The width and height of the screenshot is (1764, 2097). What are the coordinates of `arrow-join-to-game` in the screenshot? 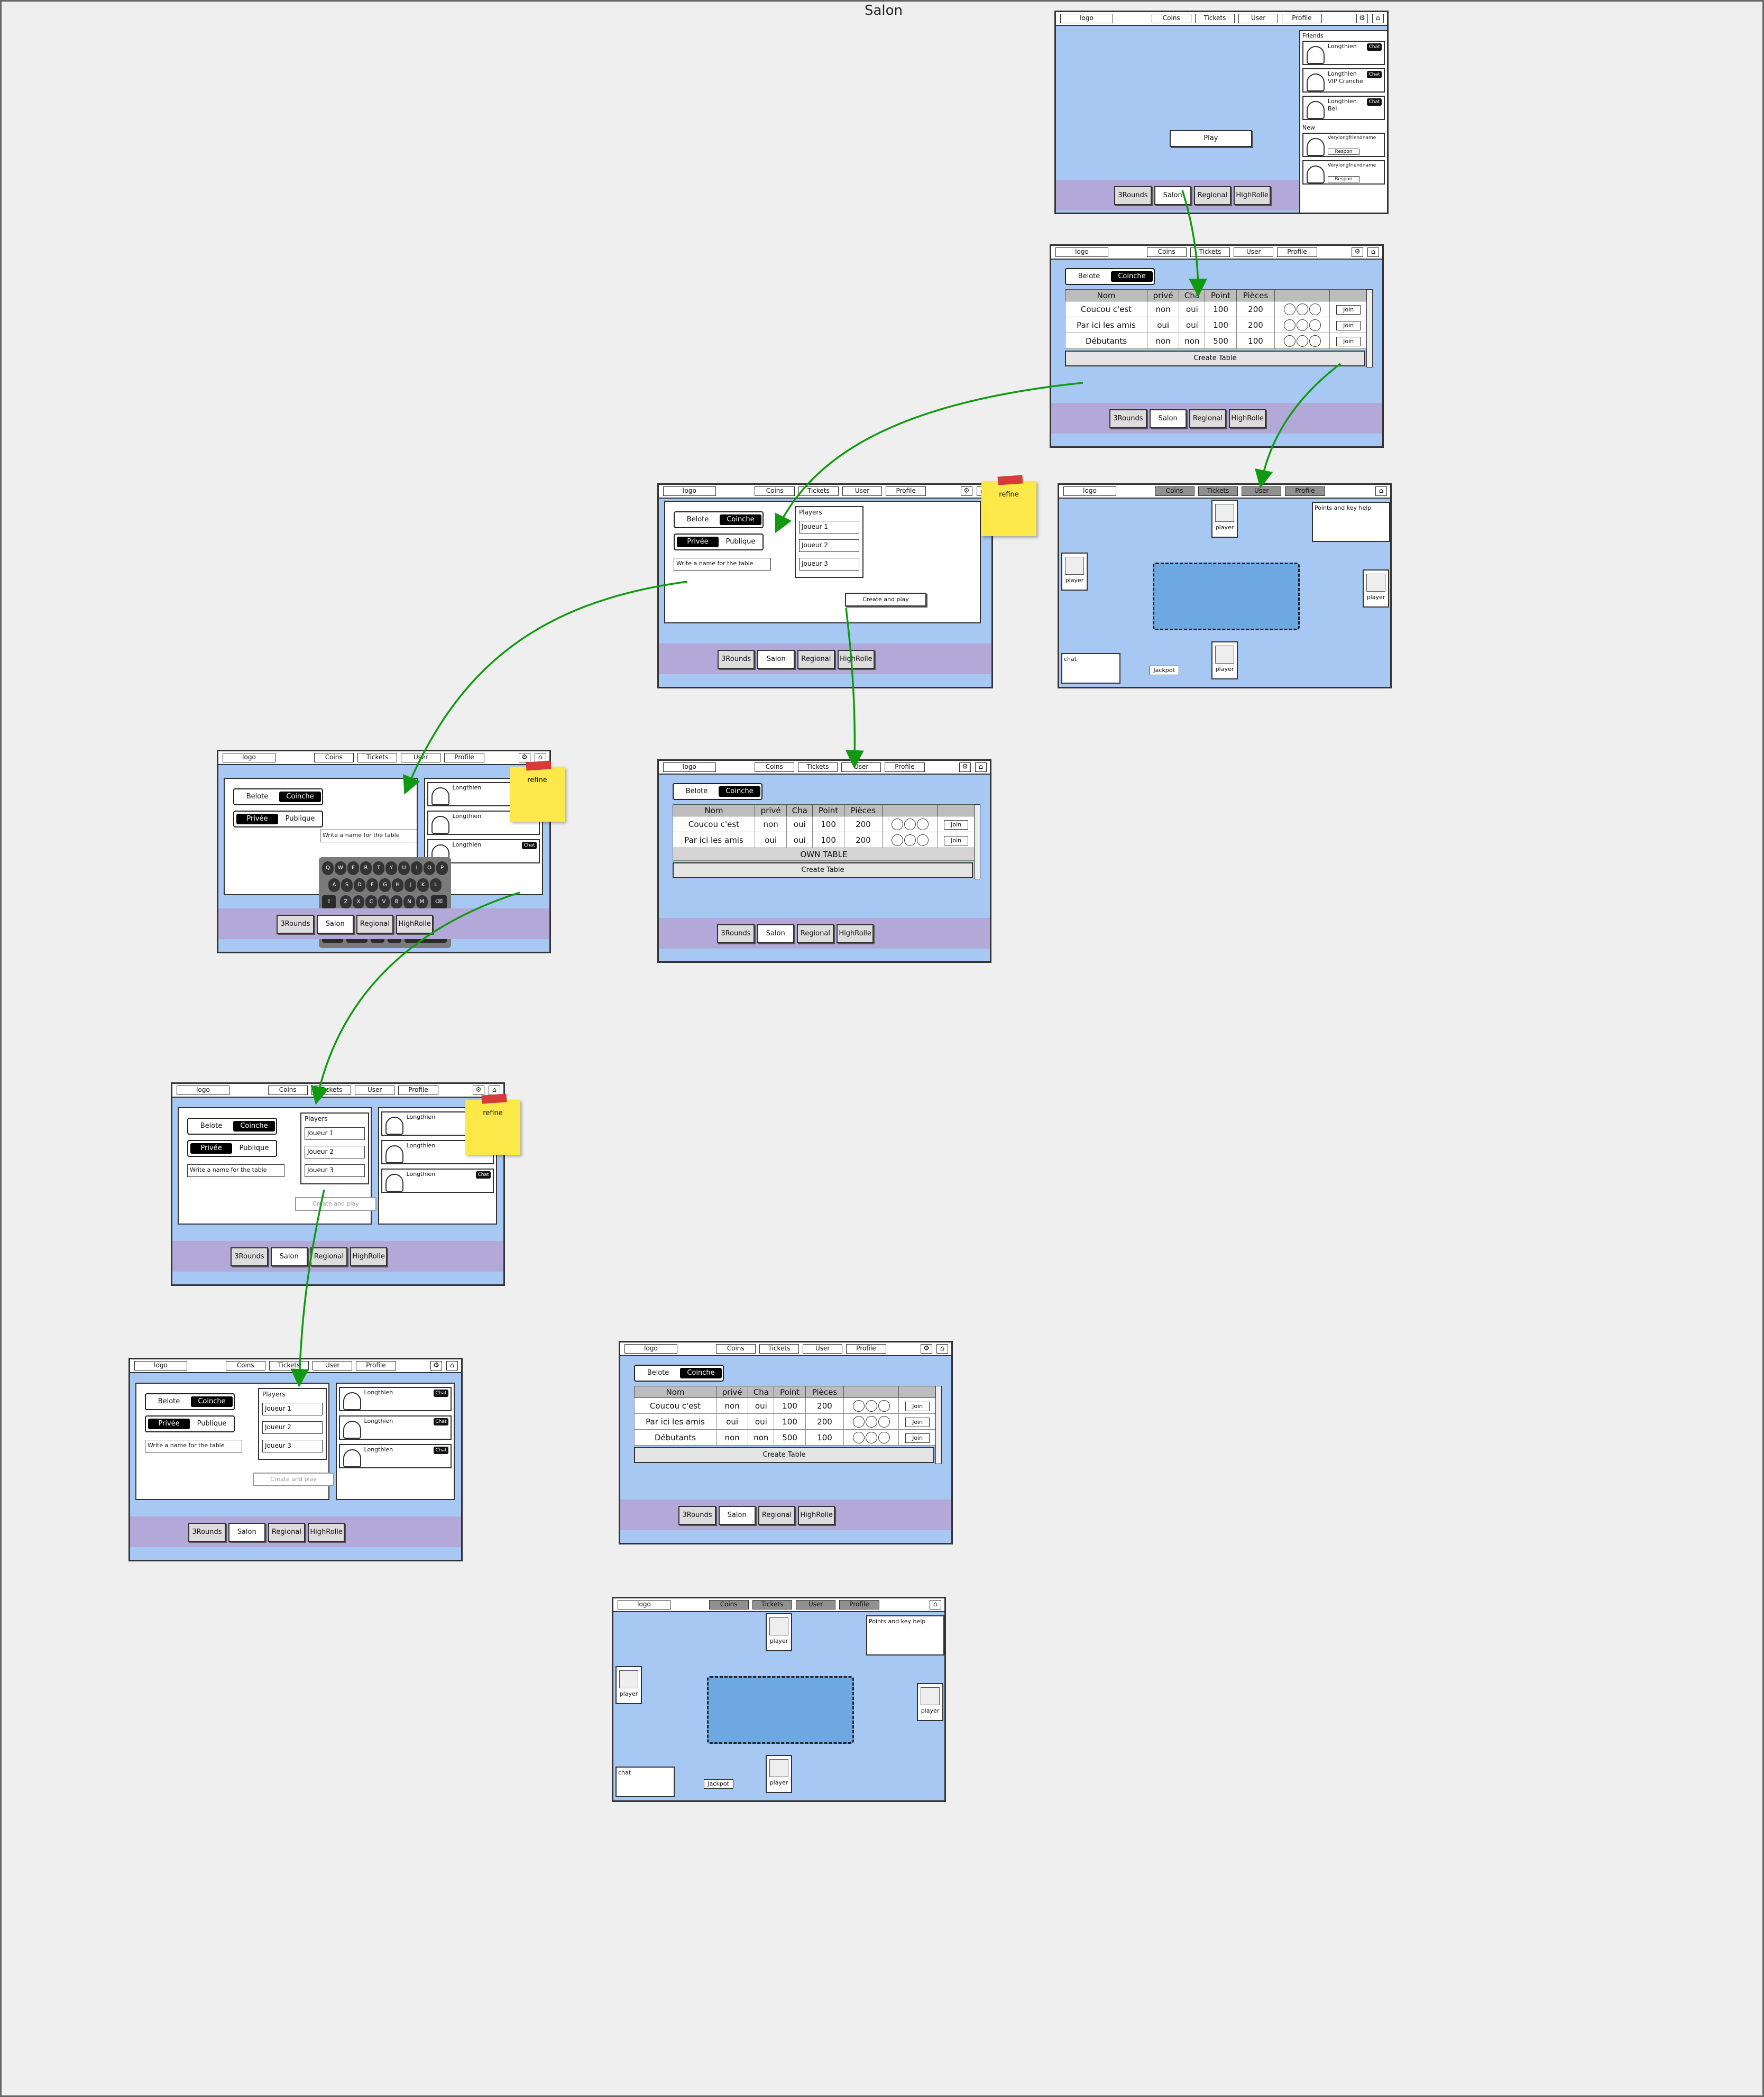 It's located at (1298, 426).